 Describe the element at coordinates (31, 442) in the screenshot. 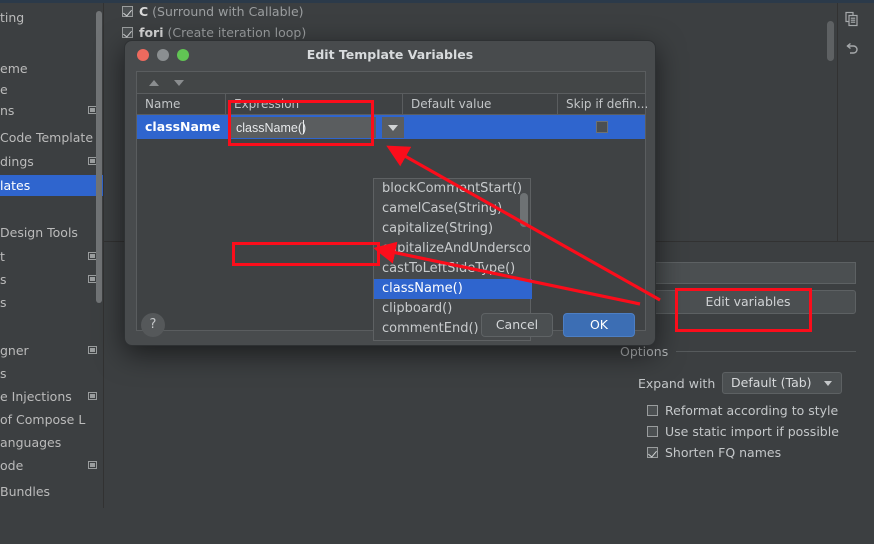

I see `sidebar-item-label: anguages` at that location.